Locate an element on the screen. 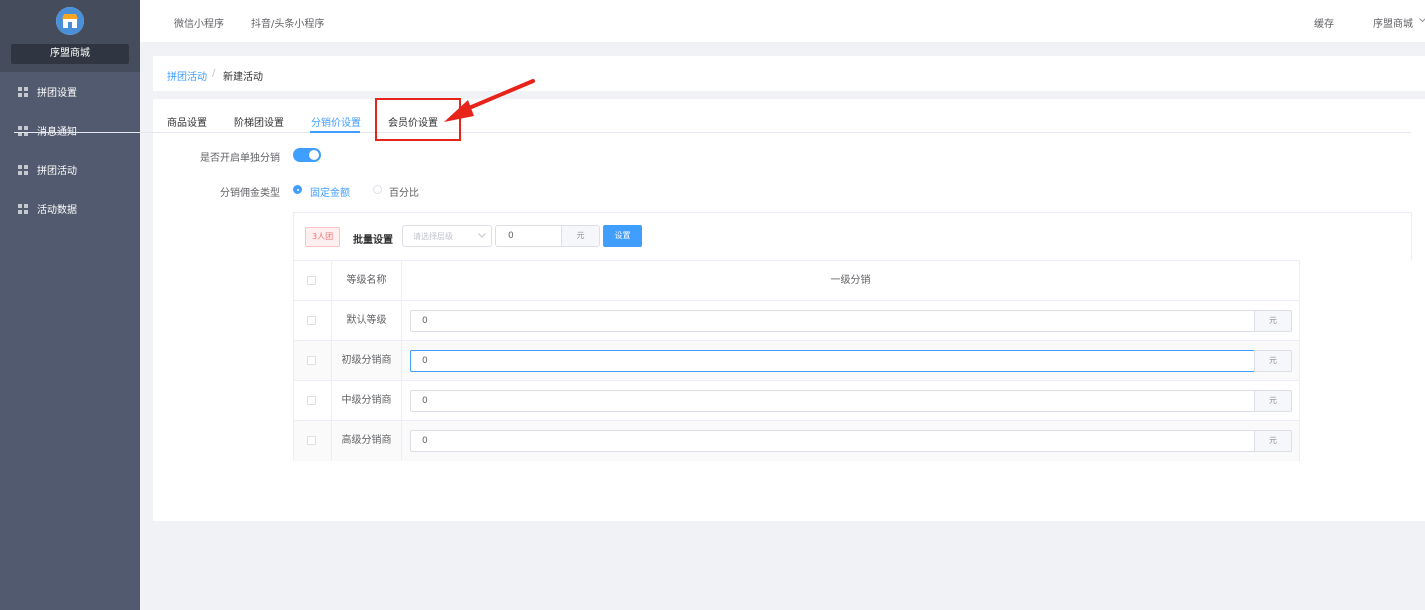 The height and width of the screenshot is (610, 1425). switch-knob is located at coordinates (314, 155).